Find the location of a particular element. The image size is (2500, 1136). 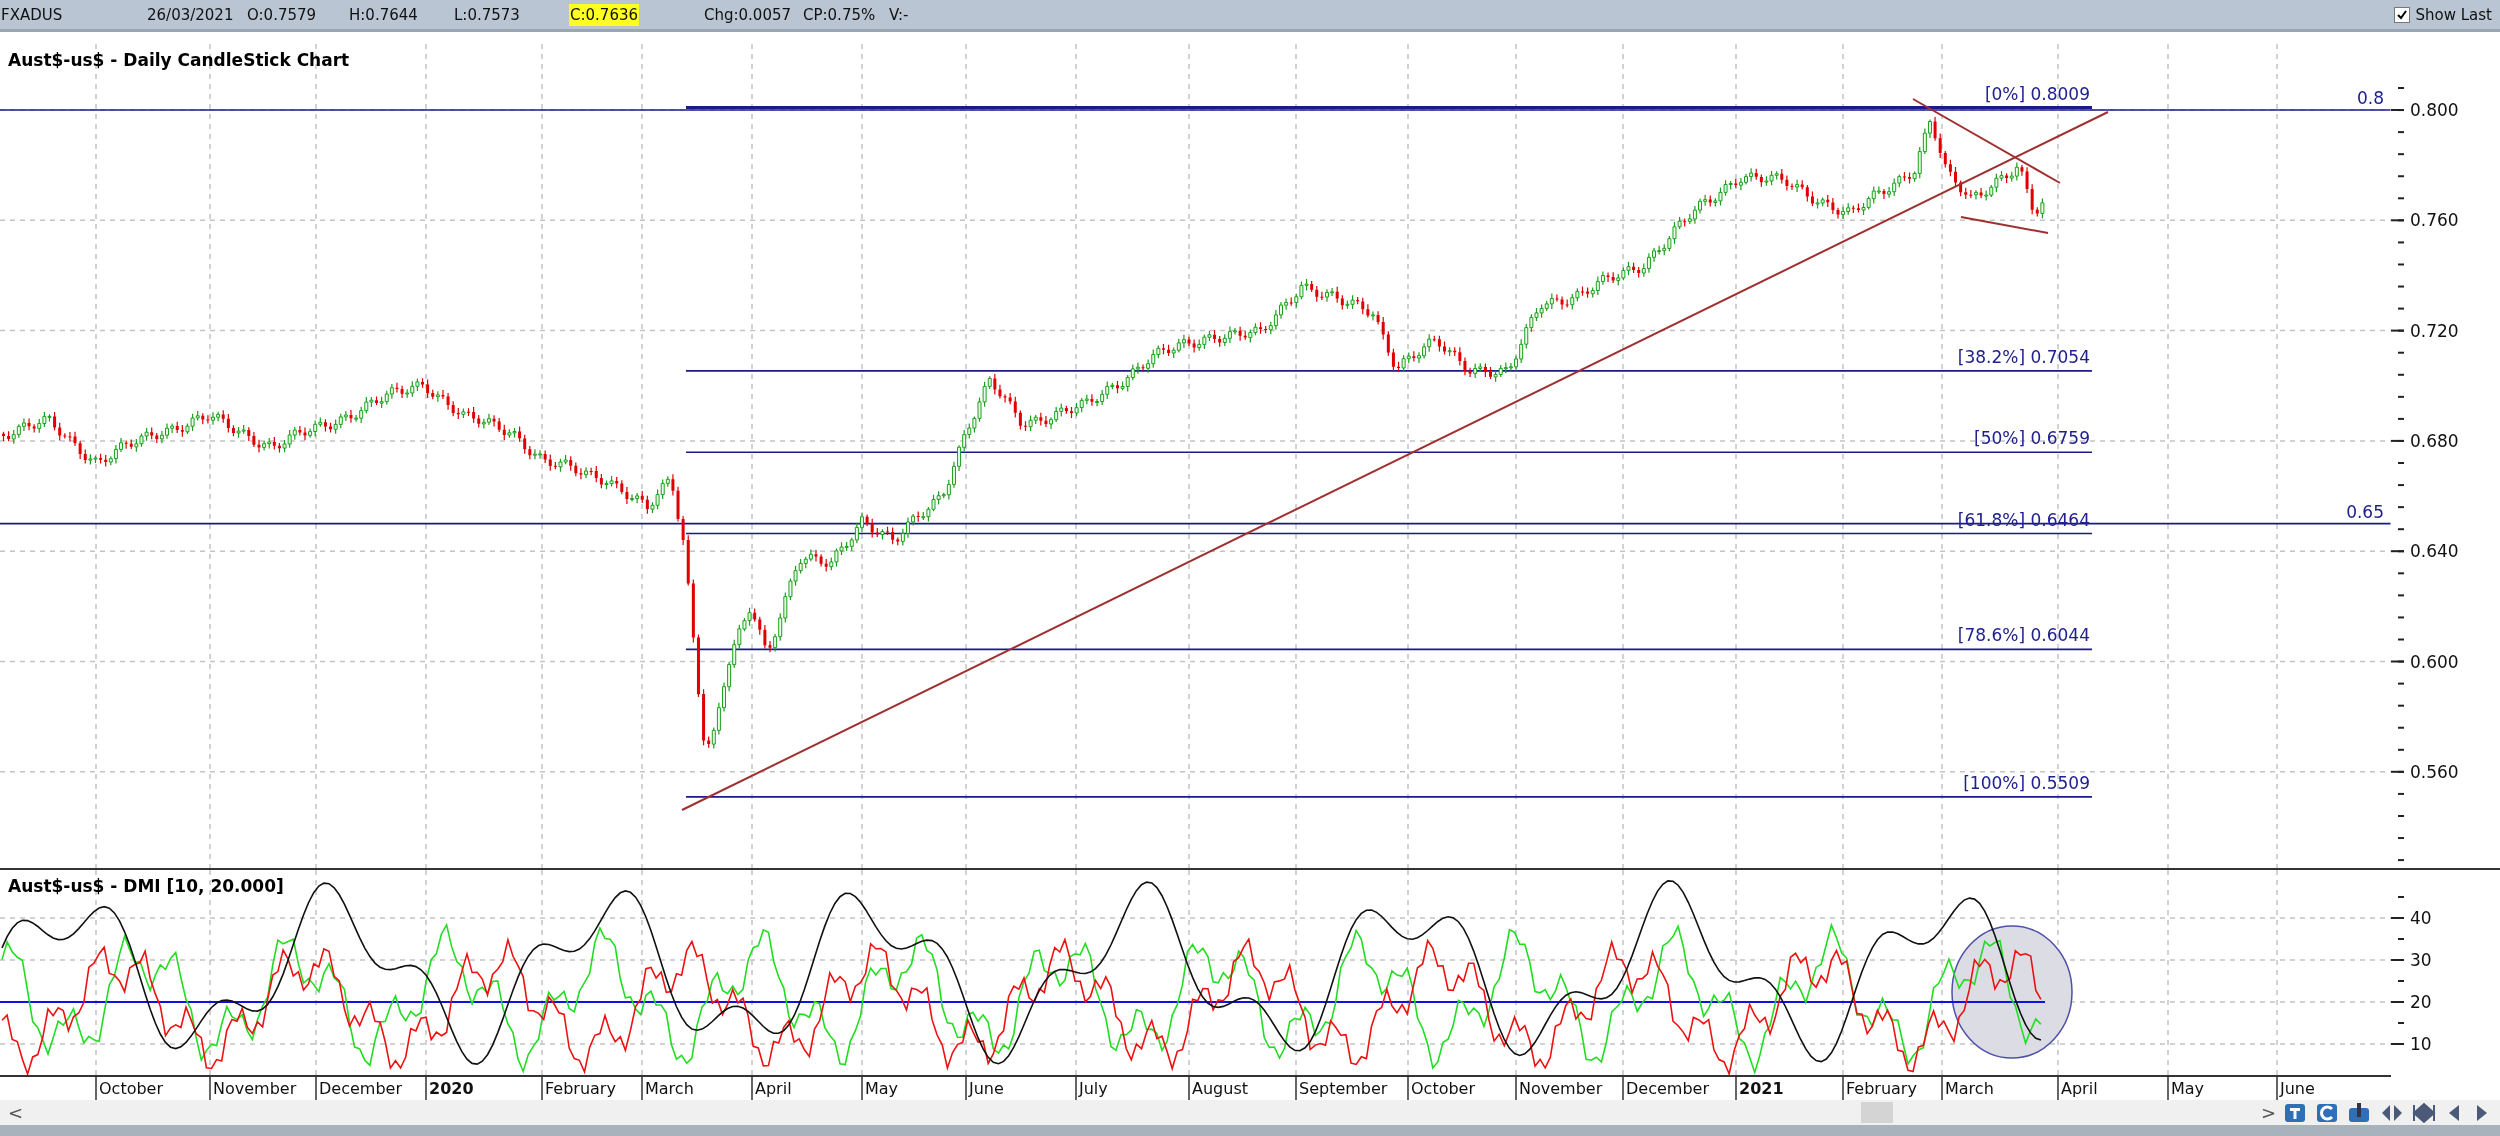

price-axis-label: 0.640 is located at coordinates (2434, 551).